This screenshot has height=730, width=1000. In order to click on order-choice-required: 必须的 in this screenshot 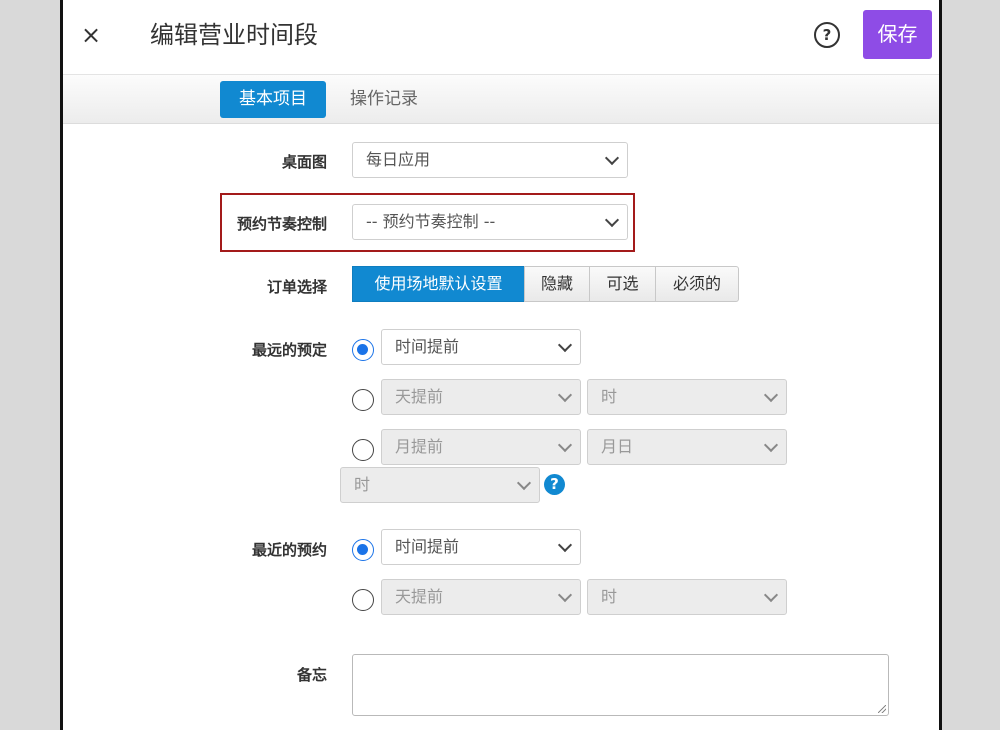, I will do `click(697, 284)`.